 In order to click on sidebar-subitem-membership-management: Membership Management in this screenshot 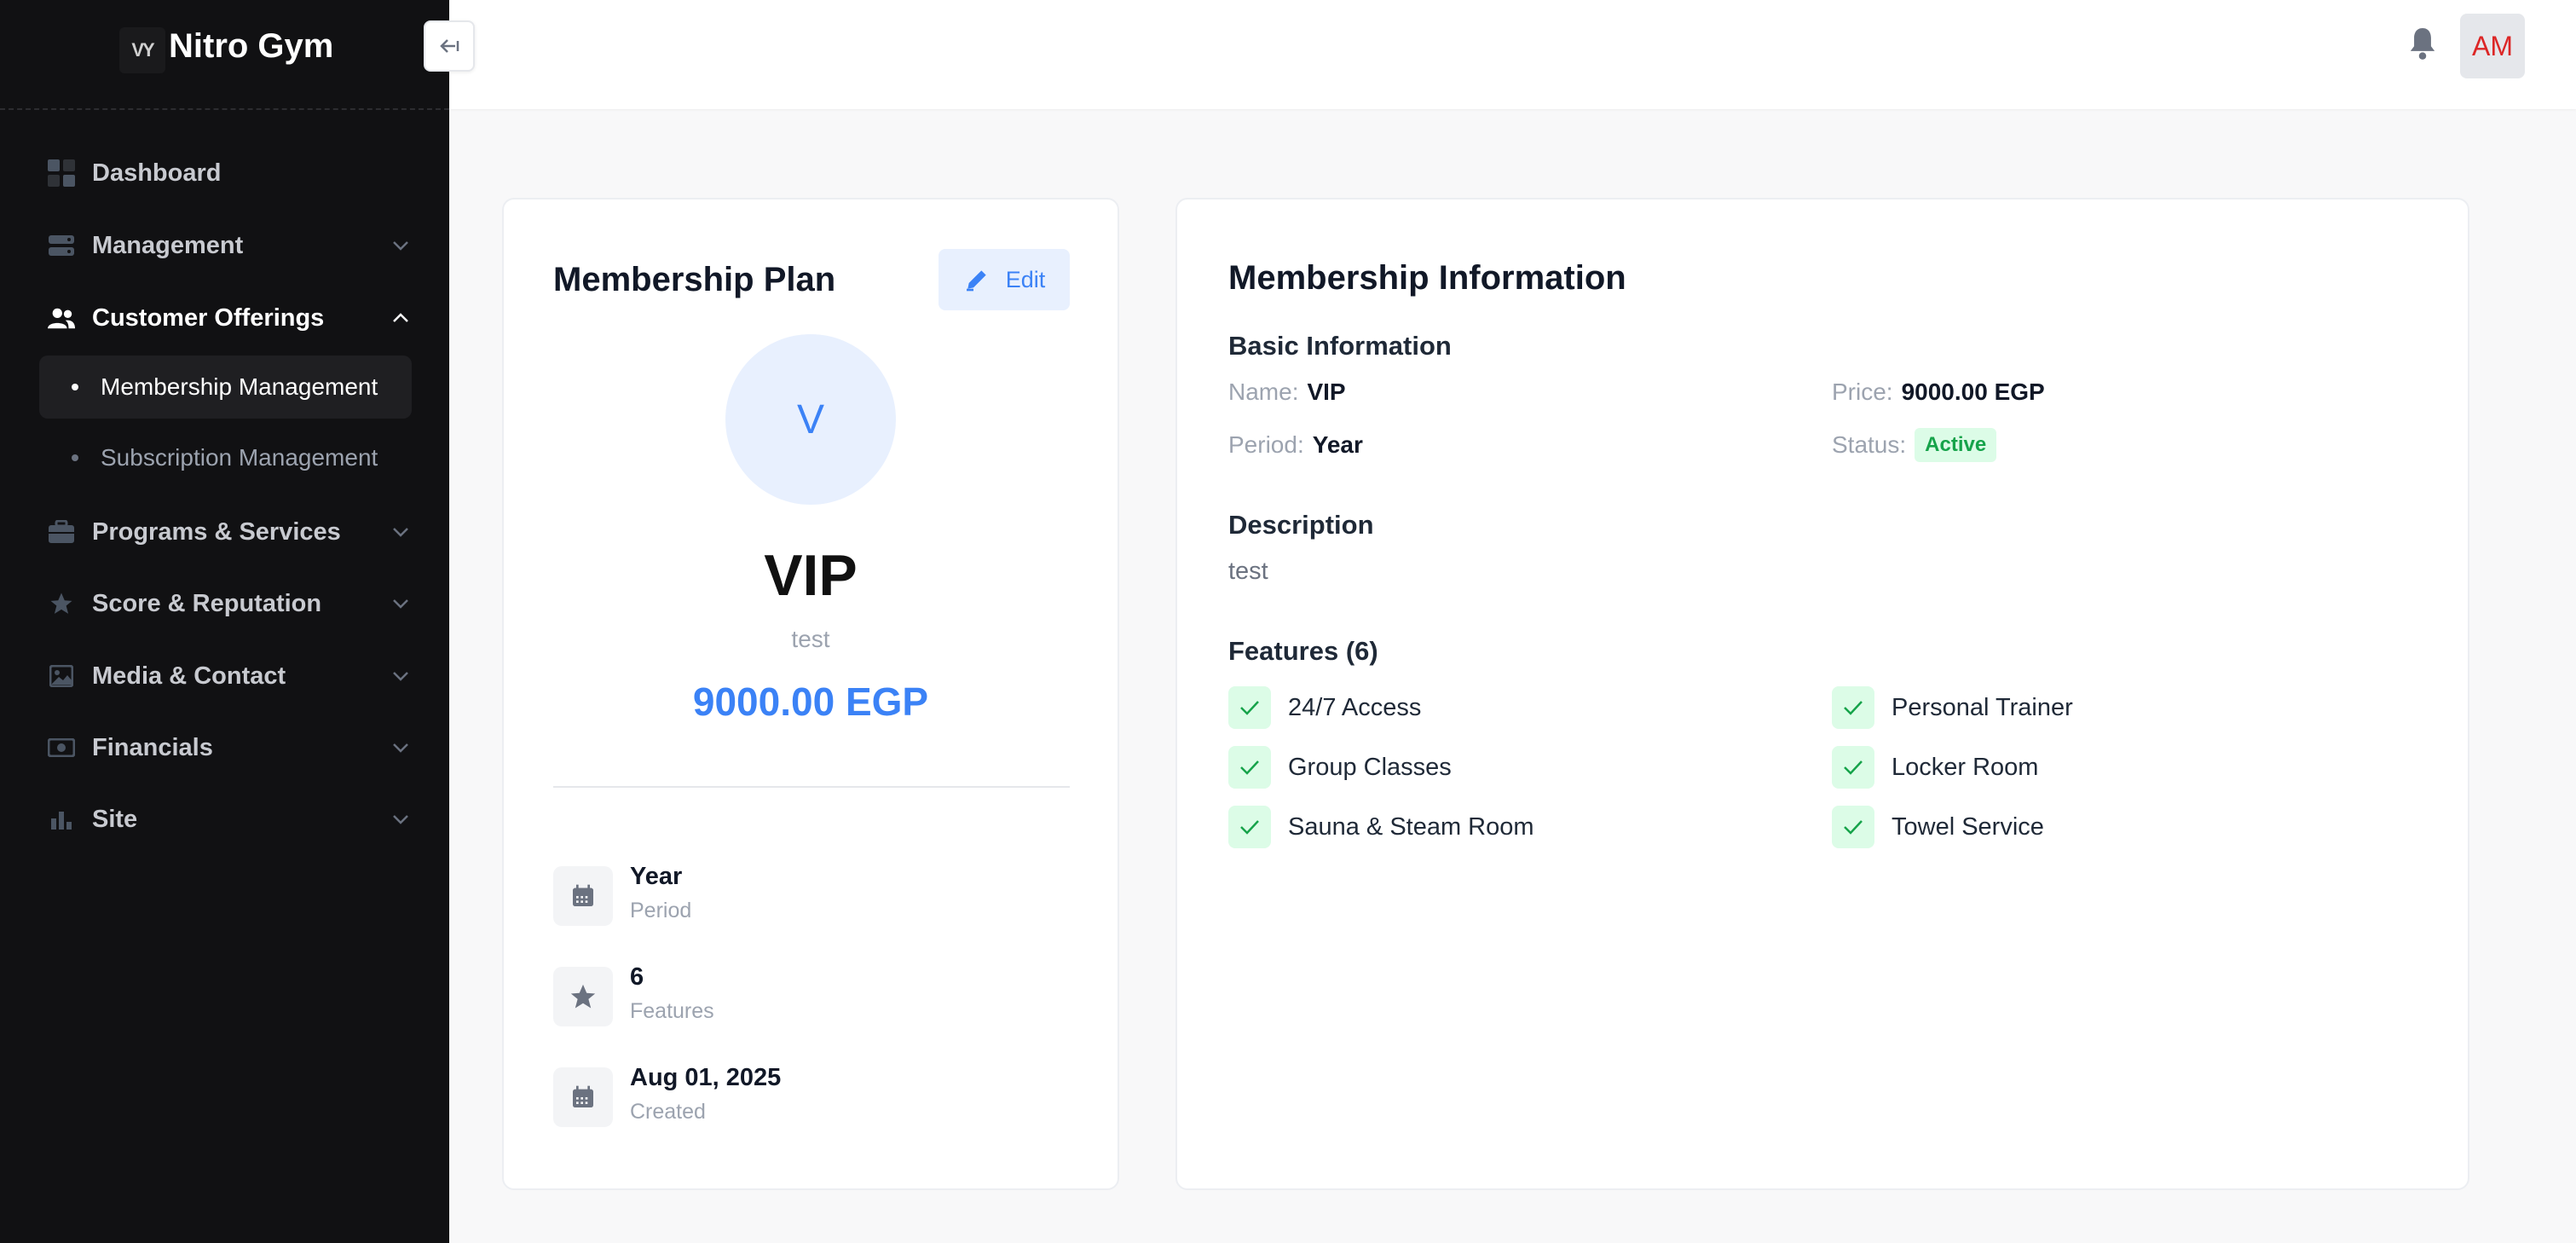, I will do `click(225, 387)`.